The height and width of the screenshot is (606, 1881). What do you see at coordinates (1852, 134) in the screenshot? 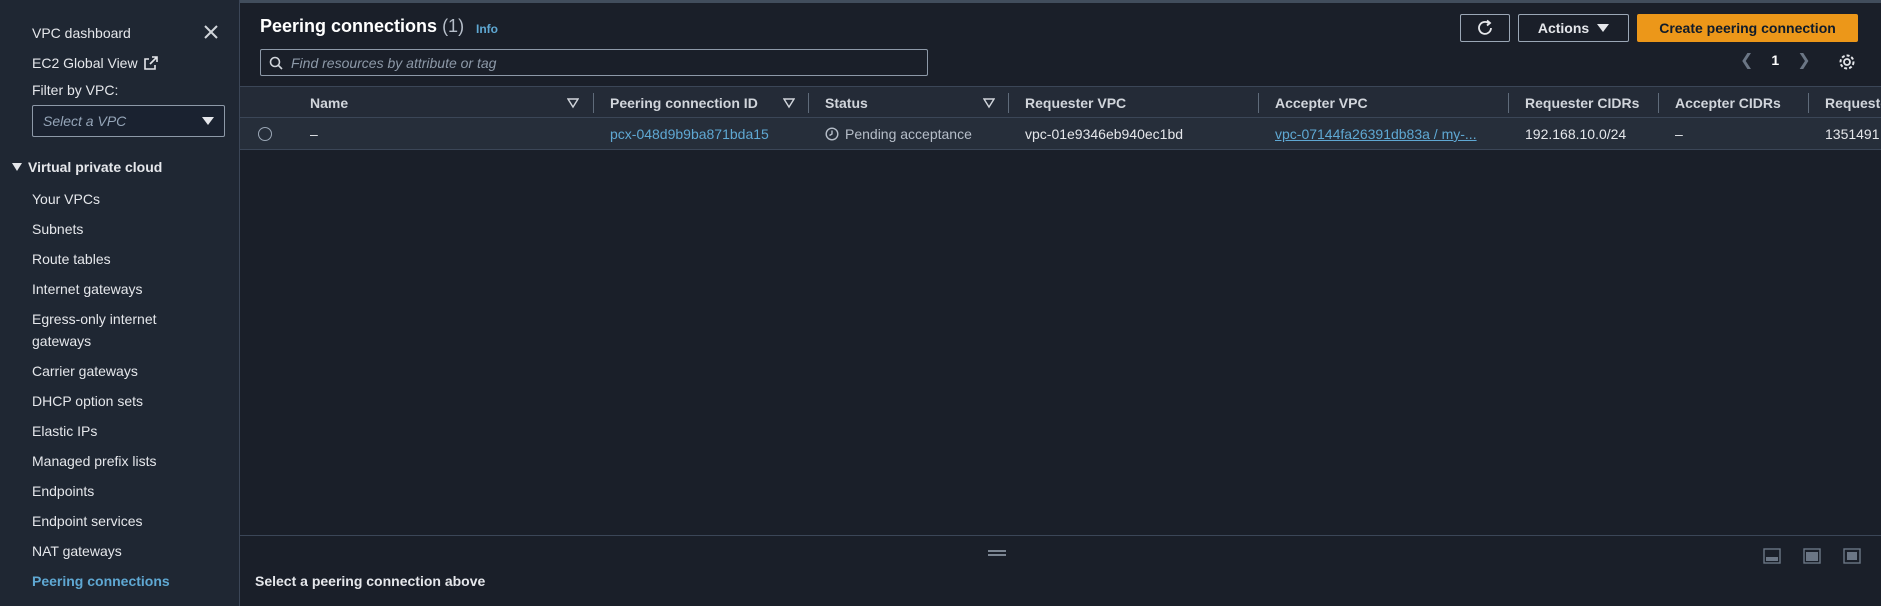
I see `cell-requester-owner: 1351491` at bounding box center [1852, 134].